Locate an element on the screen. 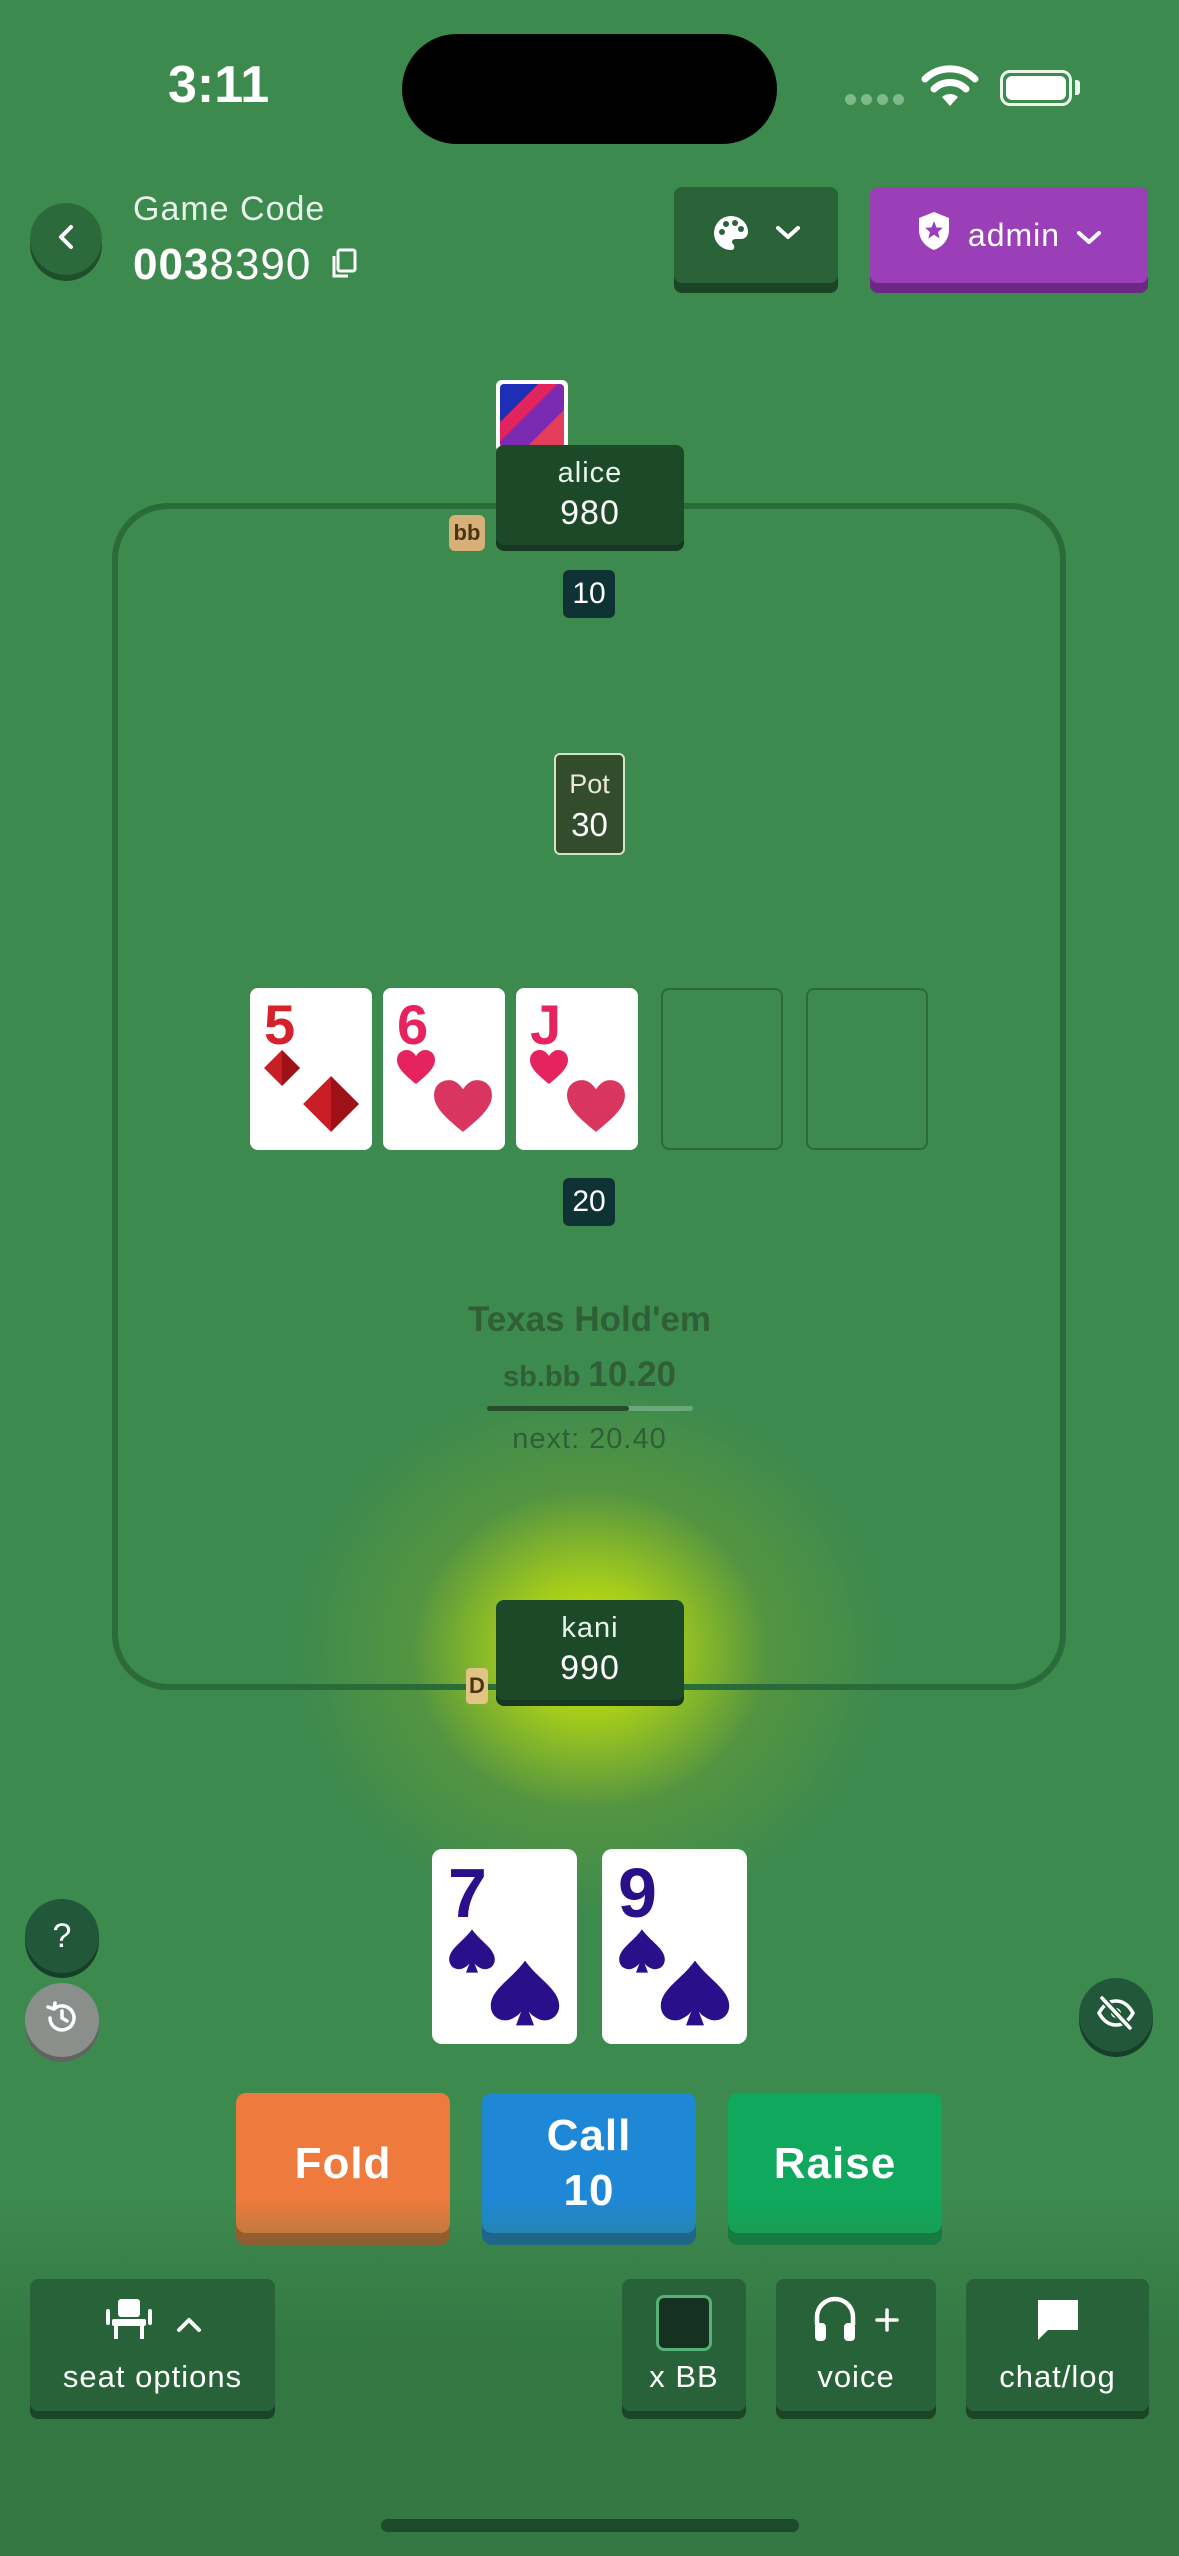  card-rank: 7 is located at coordinates (467, 1893).